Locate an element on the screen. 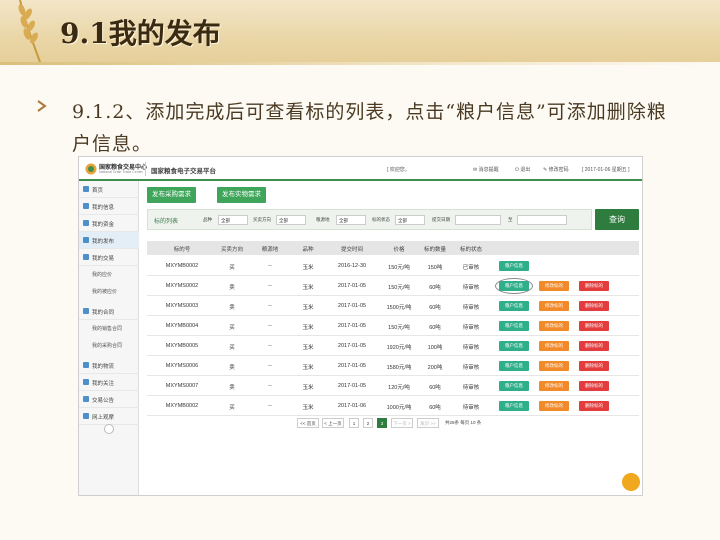 This screenshot has width=720, height=540. sidebar-item-follow: 我的关注 is located at coordinates (109, 382).